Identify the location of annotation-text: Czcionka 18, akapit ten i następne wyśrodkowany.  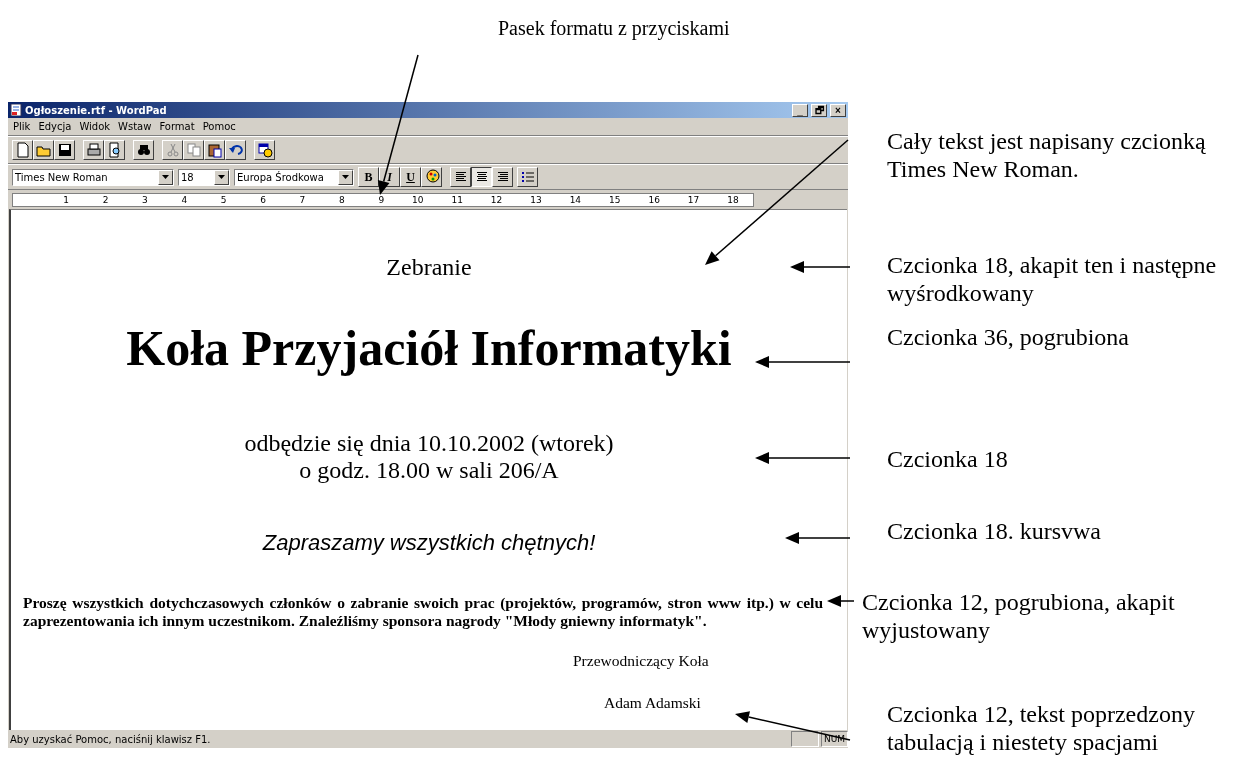
(1052, 279).